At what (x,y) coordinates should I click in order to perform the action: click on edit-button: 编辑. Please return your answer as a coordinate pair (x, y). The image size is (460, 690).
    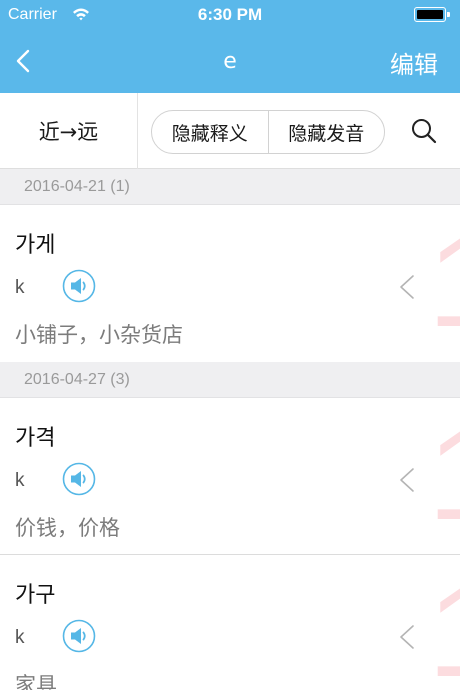
    Looking at the image, I should click on (414, 62).